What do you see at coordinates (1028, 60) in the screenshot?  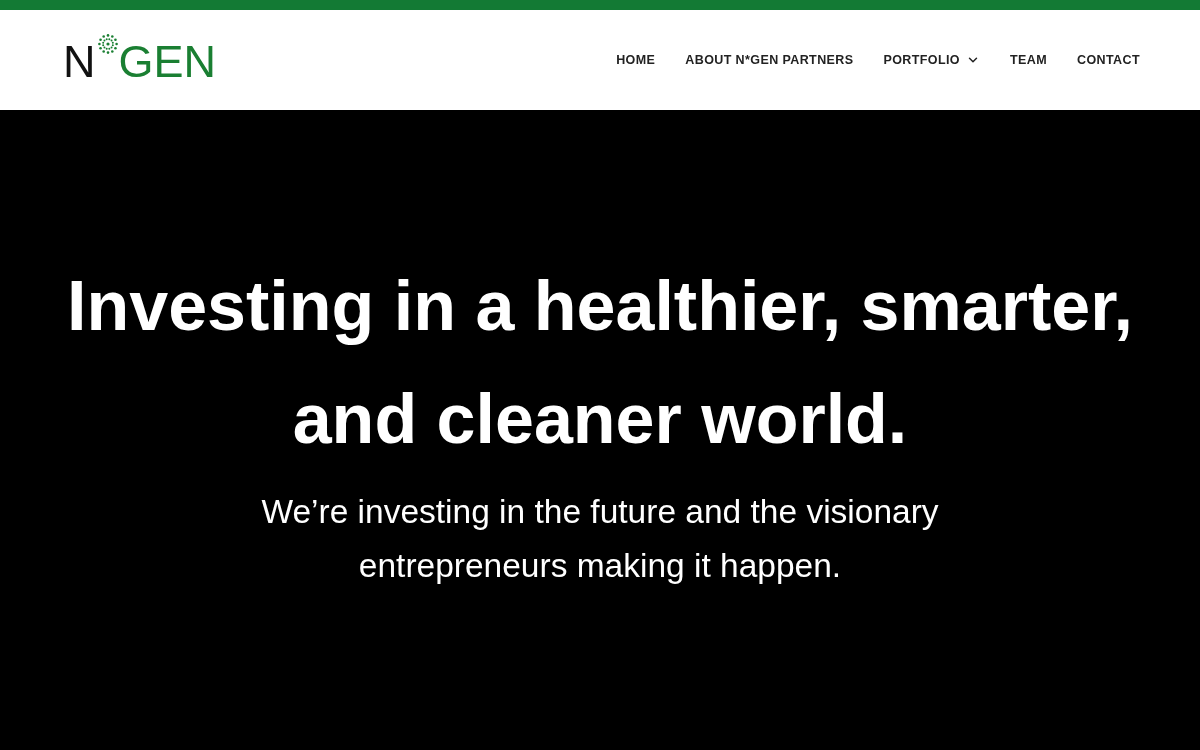 I see `nav-link: TEAM` at bounding box center [1028, 60].